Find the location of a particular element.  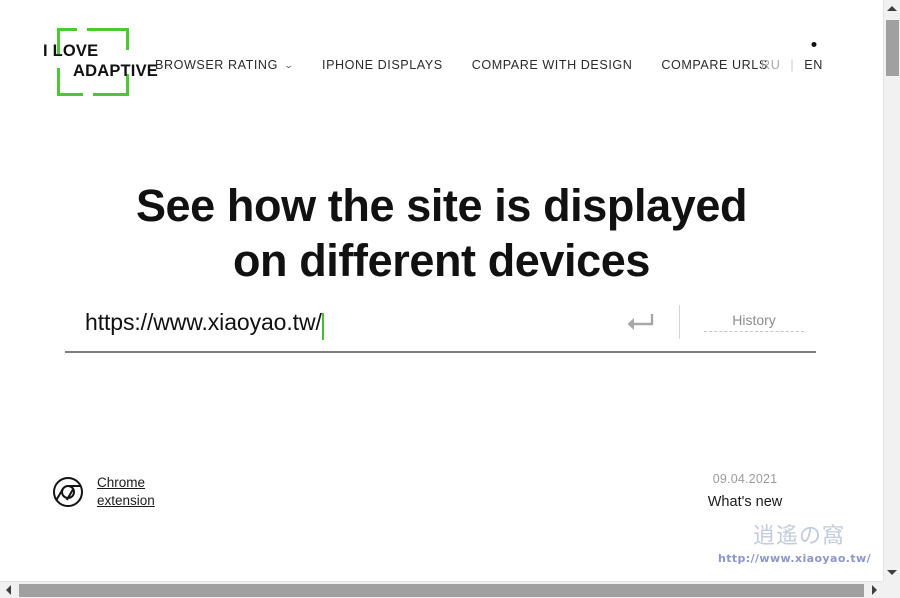

chrome-extension-line-1: Chrome is located at coordinates (121, 482).